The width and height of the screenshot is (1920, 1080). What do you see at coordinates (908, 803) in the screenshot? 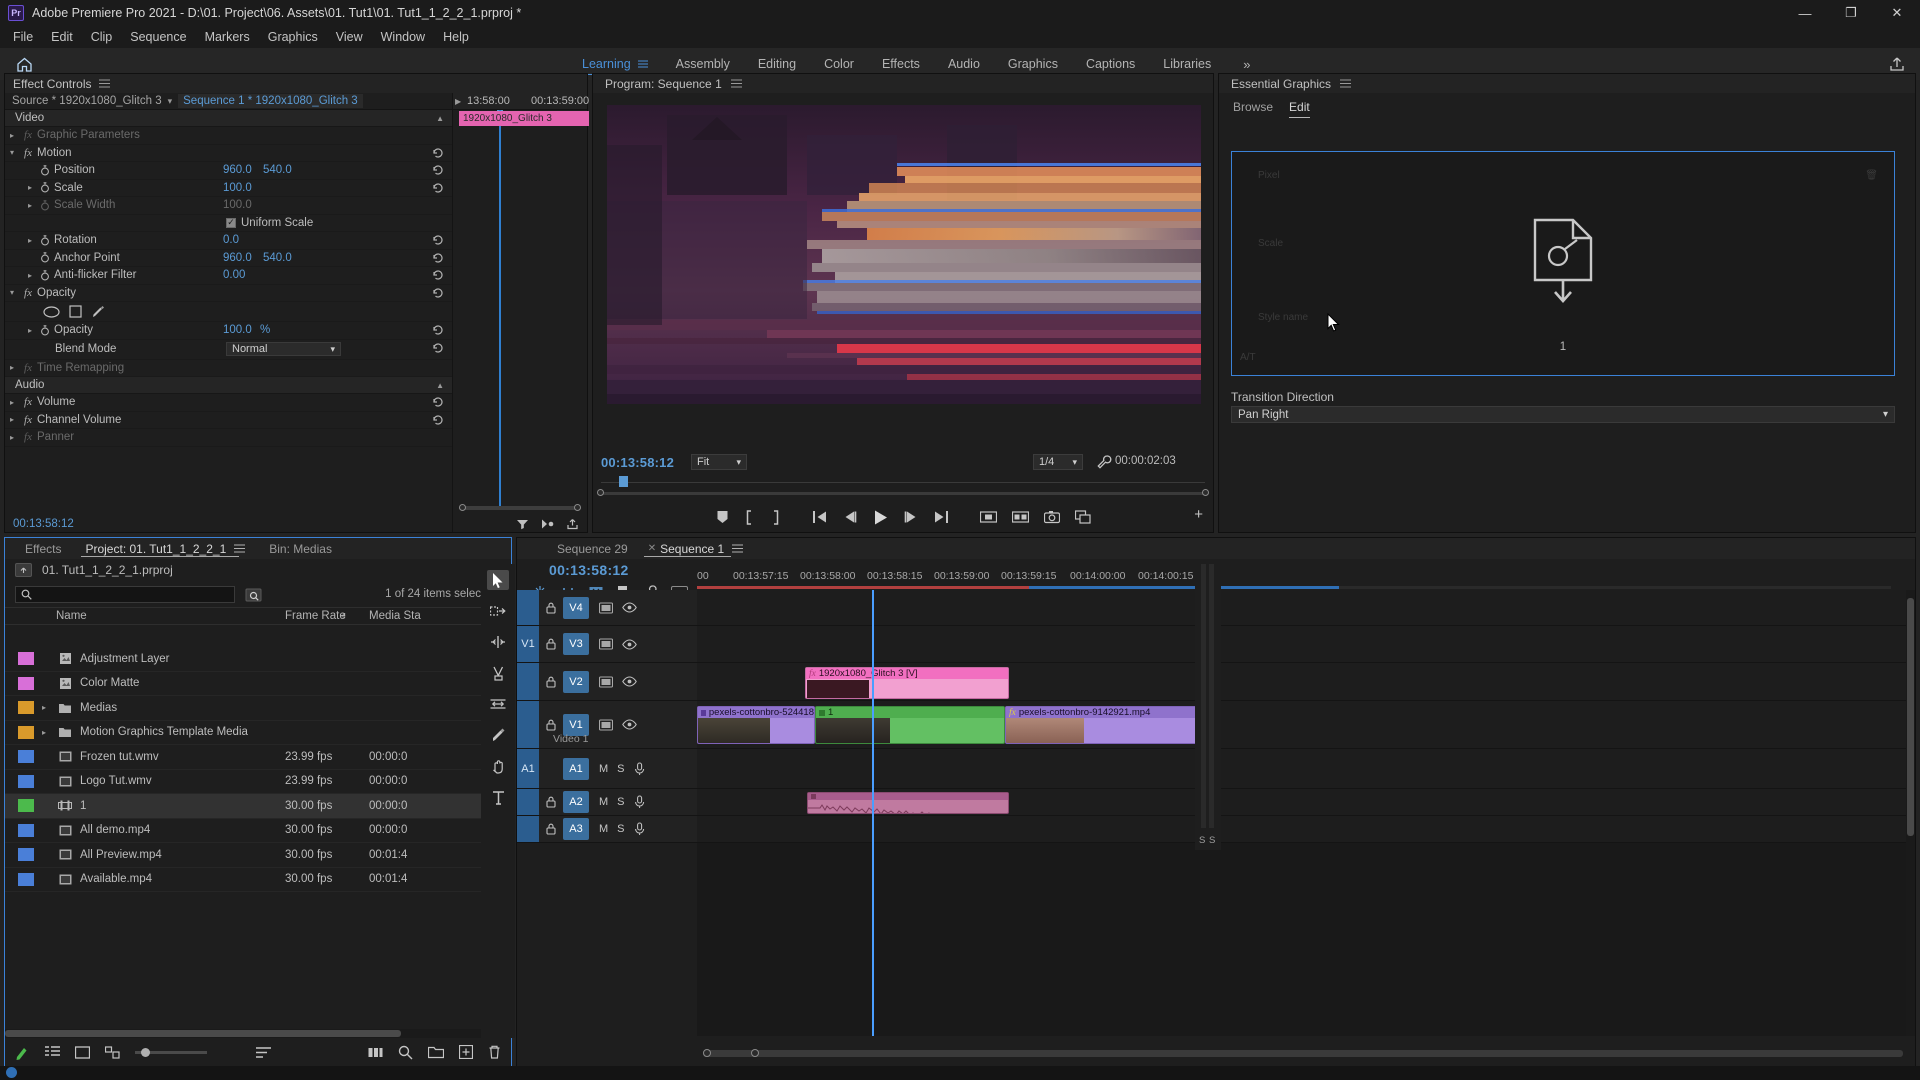
I see `timeline-clip-audio` at bounding box center [908, 803].